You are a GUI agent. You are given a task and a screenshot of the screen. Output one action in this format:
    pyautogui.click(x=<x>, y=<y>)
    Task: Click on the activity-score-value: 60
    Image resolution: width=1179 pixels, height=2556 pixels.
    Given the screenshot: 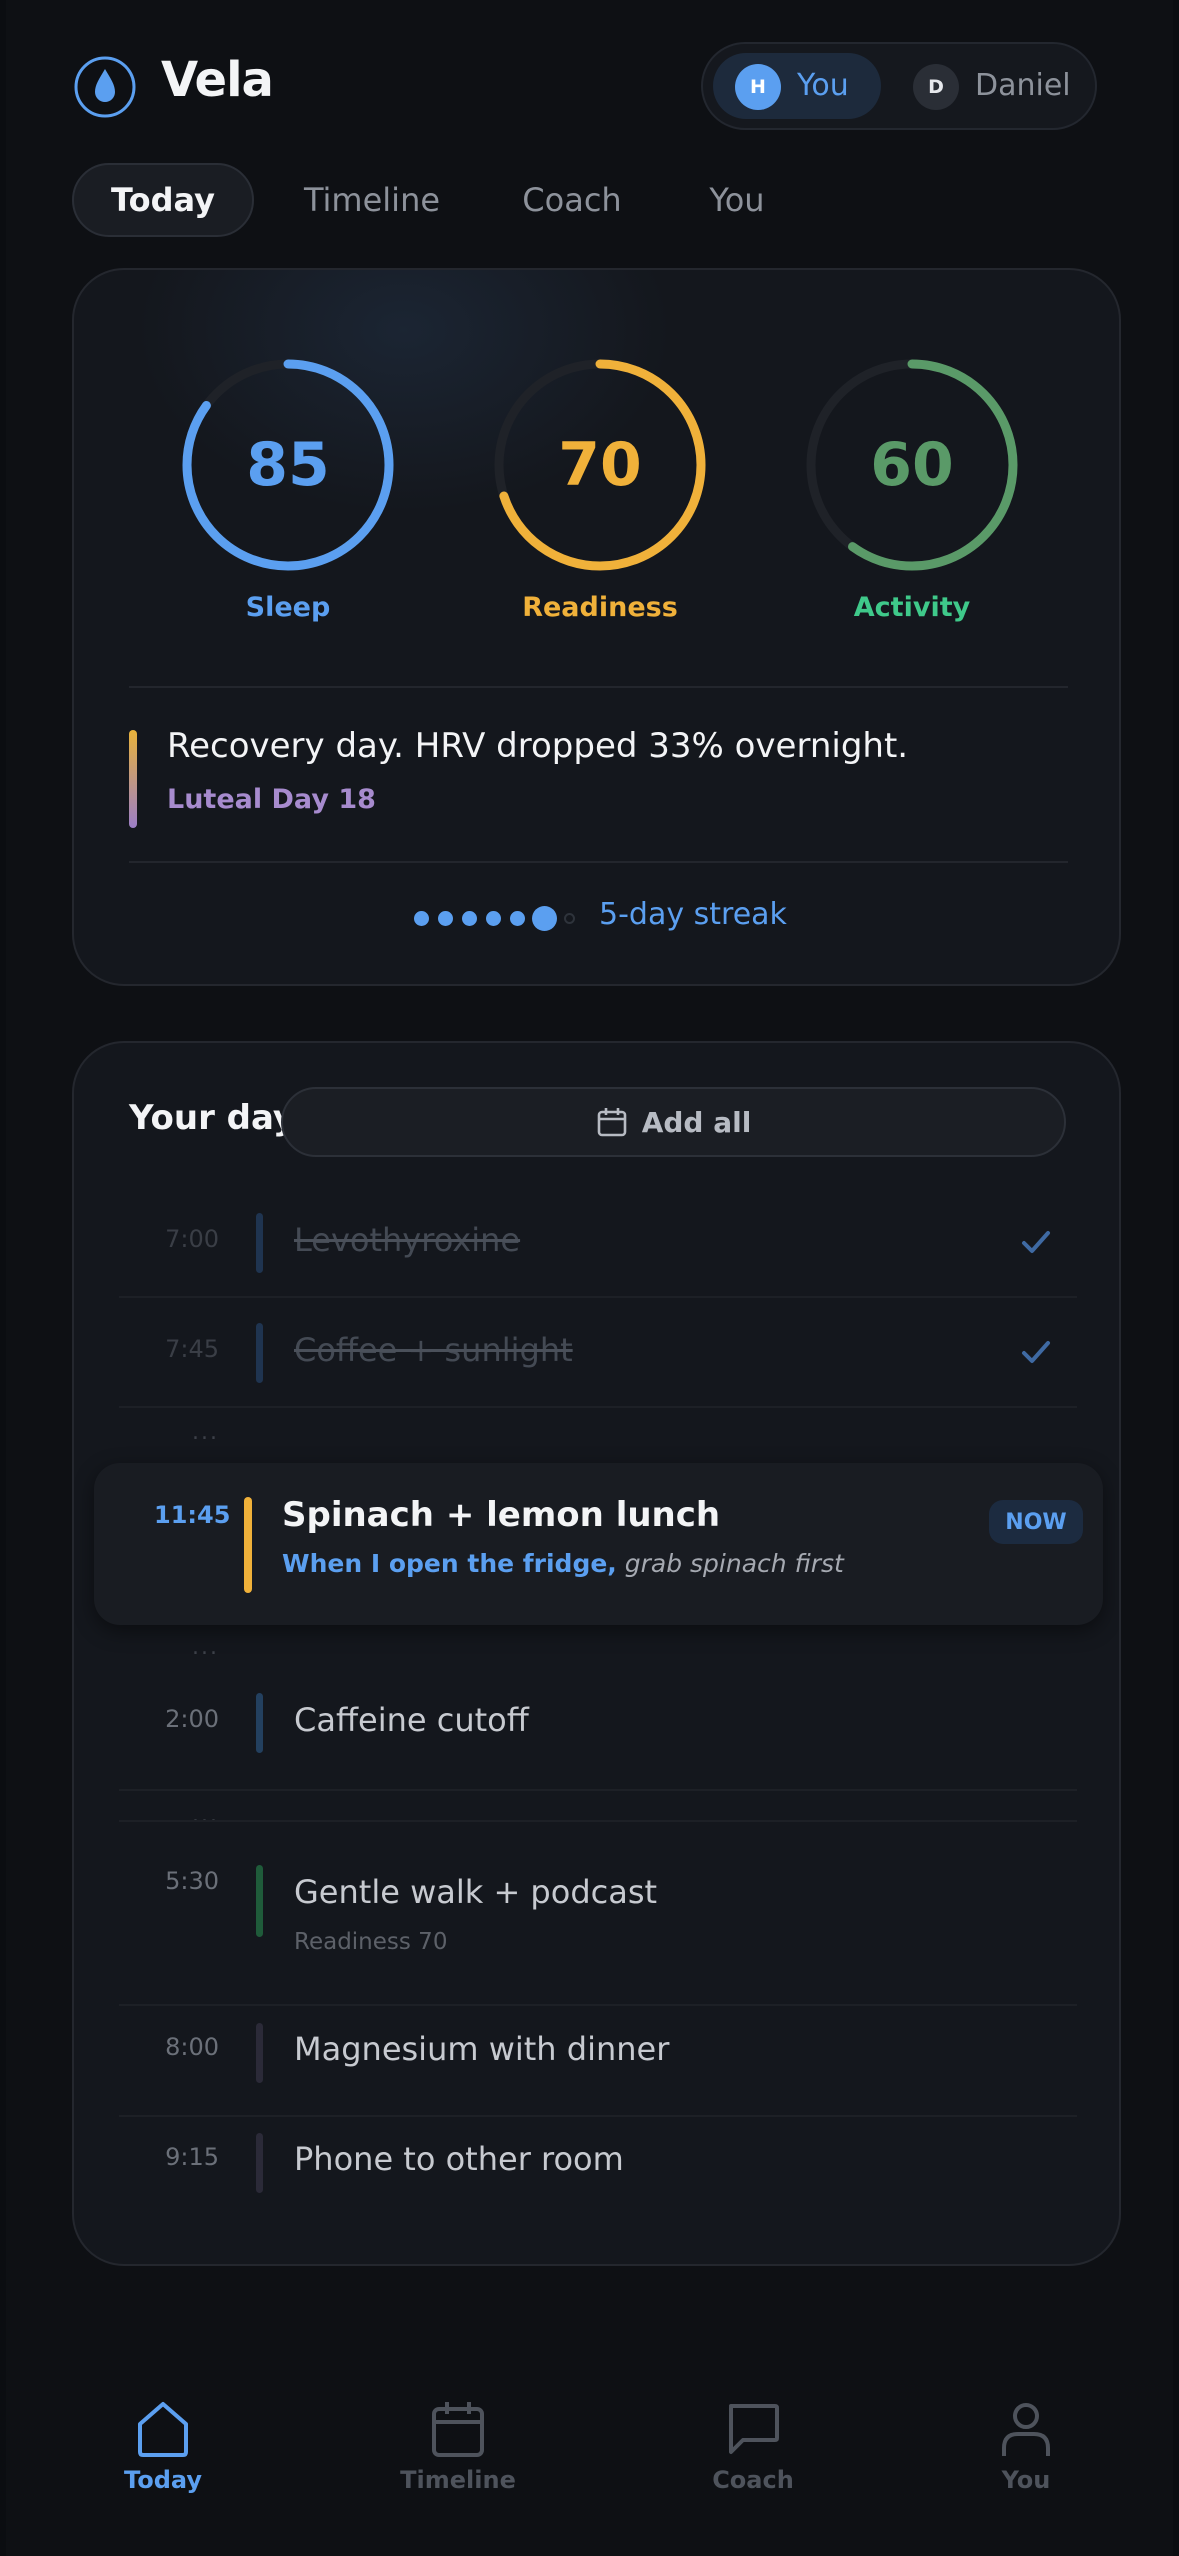 What is the action you would take?
    pyautogui.click(x=912, y=465)
    